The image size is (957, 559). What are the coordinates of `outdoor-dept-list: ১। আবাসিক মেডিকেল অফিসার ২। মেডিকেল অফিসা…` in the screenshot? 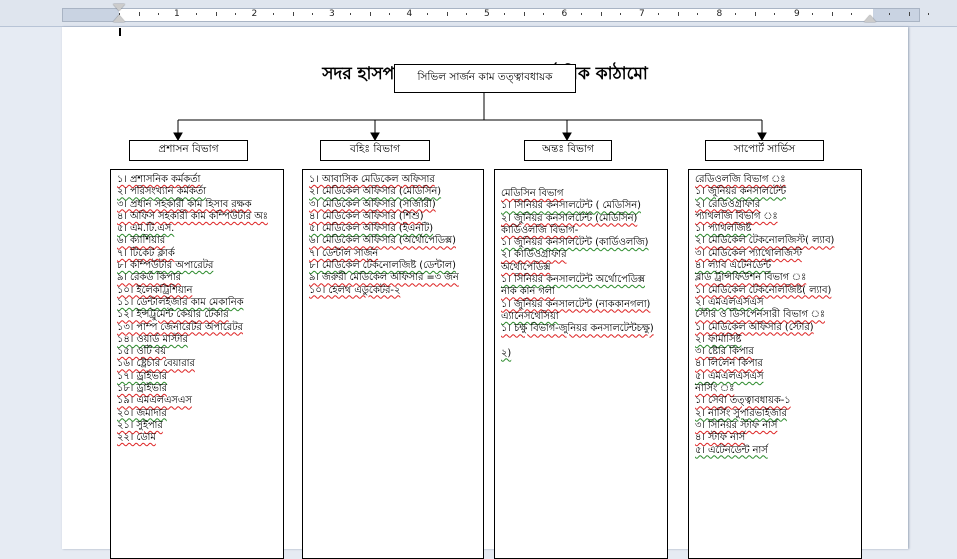 It's located at (393, 364).